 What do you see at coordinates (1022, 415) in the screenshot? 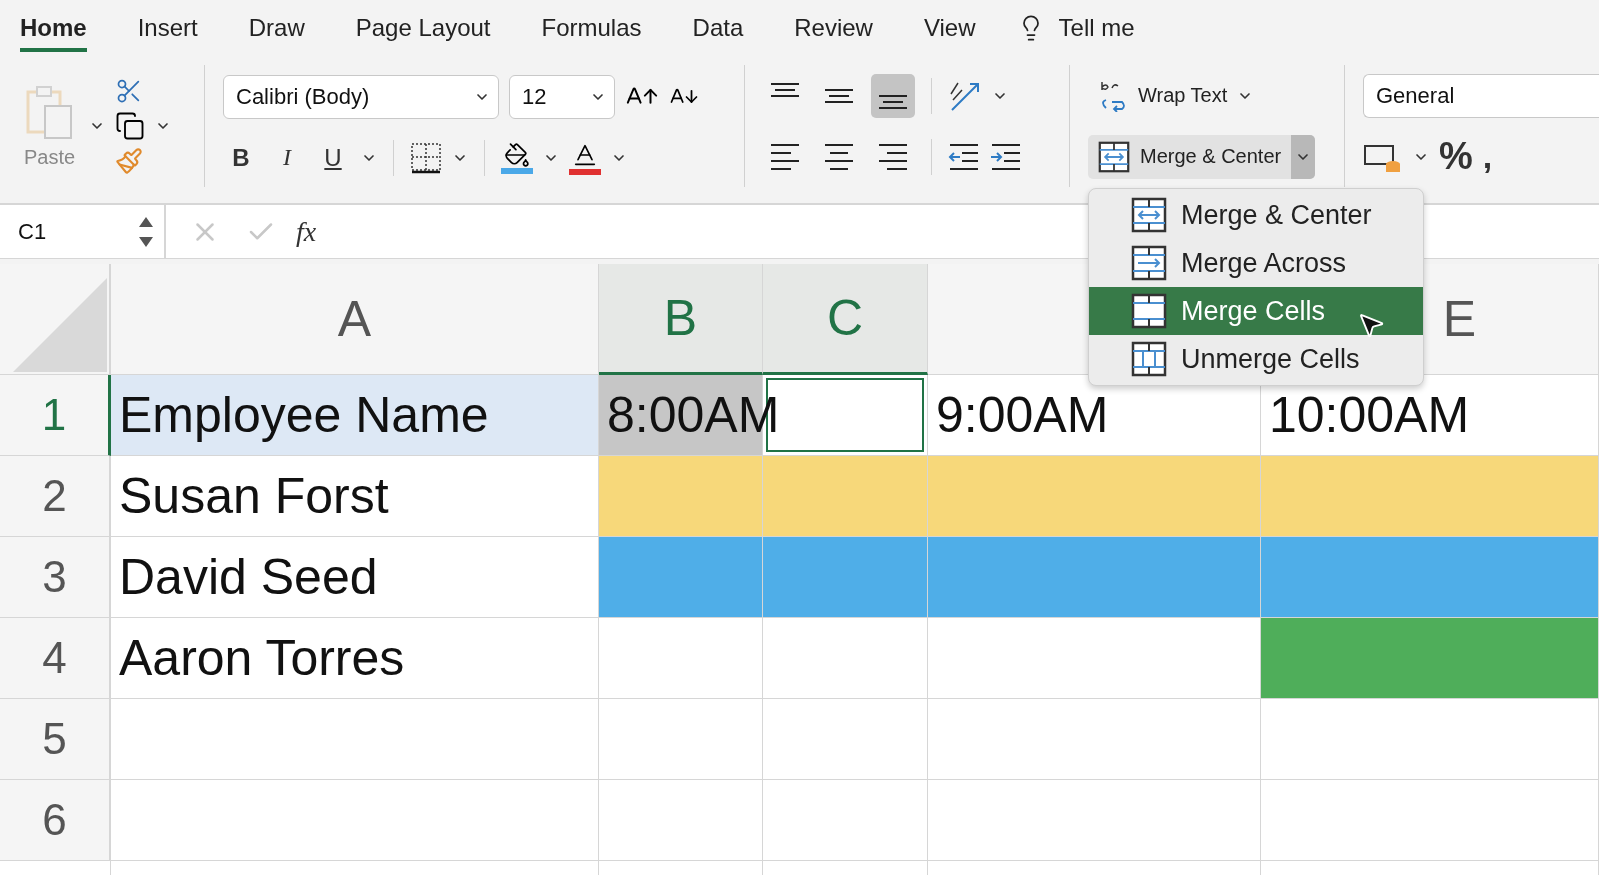
I see `cell-text: 9:00AM` at bounding box center [1022, 415].